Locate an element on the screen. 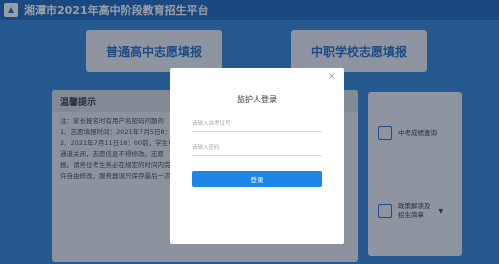 The width and height of the screenshot is (499, 264). admission-ticket-input is located at coordinates (257, 124).